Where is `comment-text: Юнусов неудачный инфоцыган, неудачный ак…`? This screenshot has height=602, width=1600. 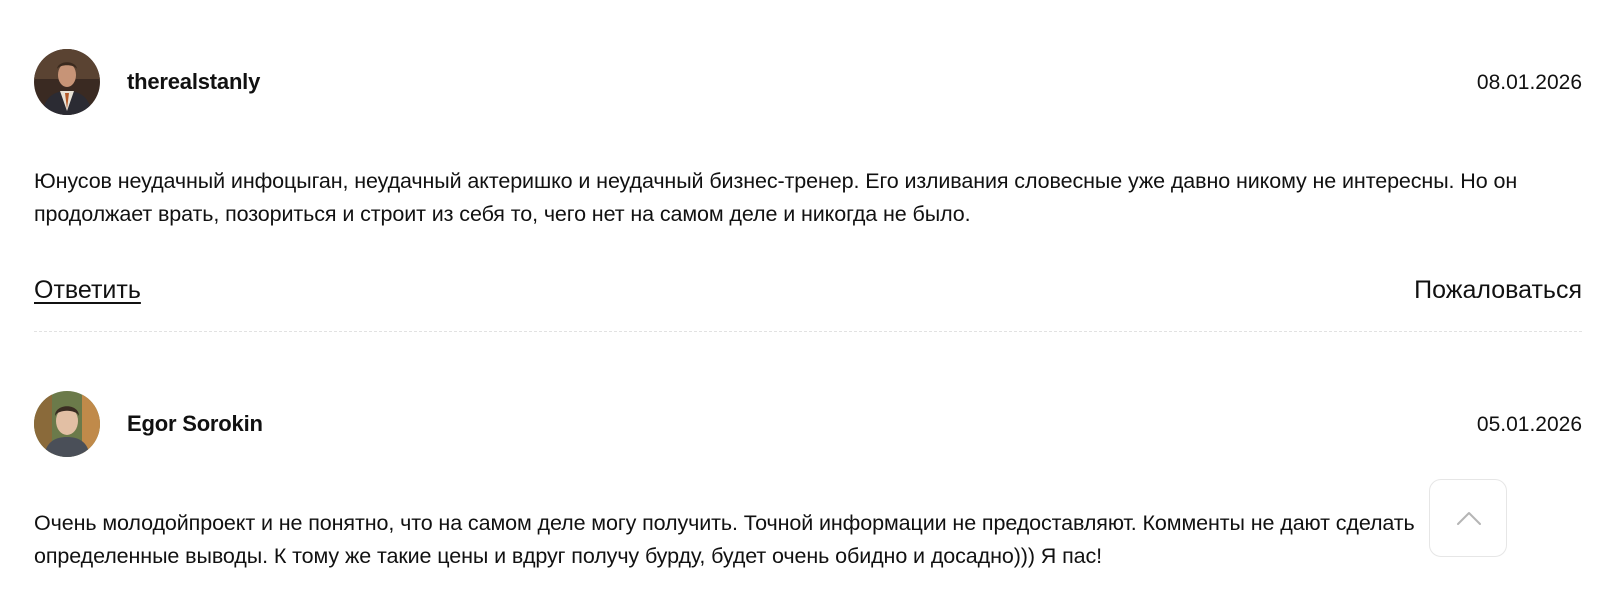 comment-text: Юнусов неудачный инфоцыган, неудачный ак… is located at coordinates (776, 197).